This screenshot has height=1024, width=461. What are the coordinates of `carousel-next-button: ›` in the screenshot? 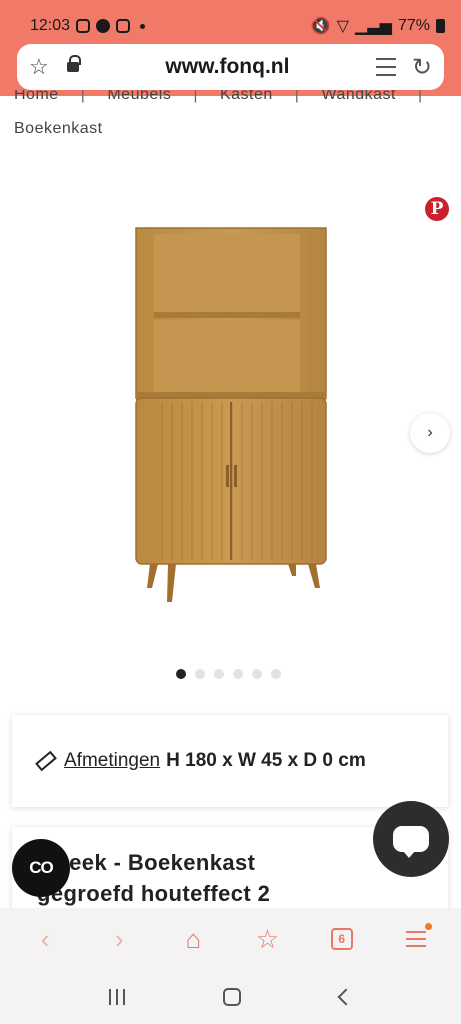 It's located at (430, 433).